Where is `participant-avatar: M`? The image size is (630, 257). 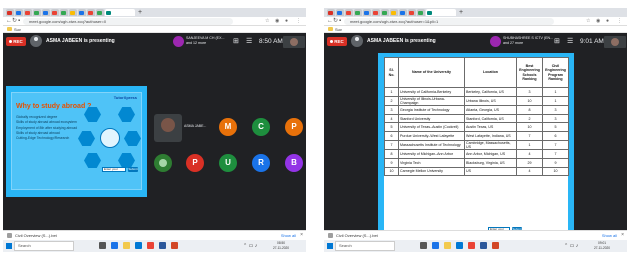 participant-avatar: M is located at coordinates (228, 127).